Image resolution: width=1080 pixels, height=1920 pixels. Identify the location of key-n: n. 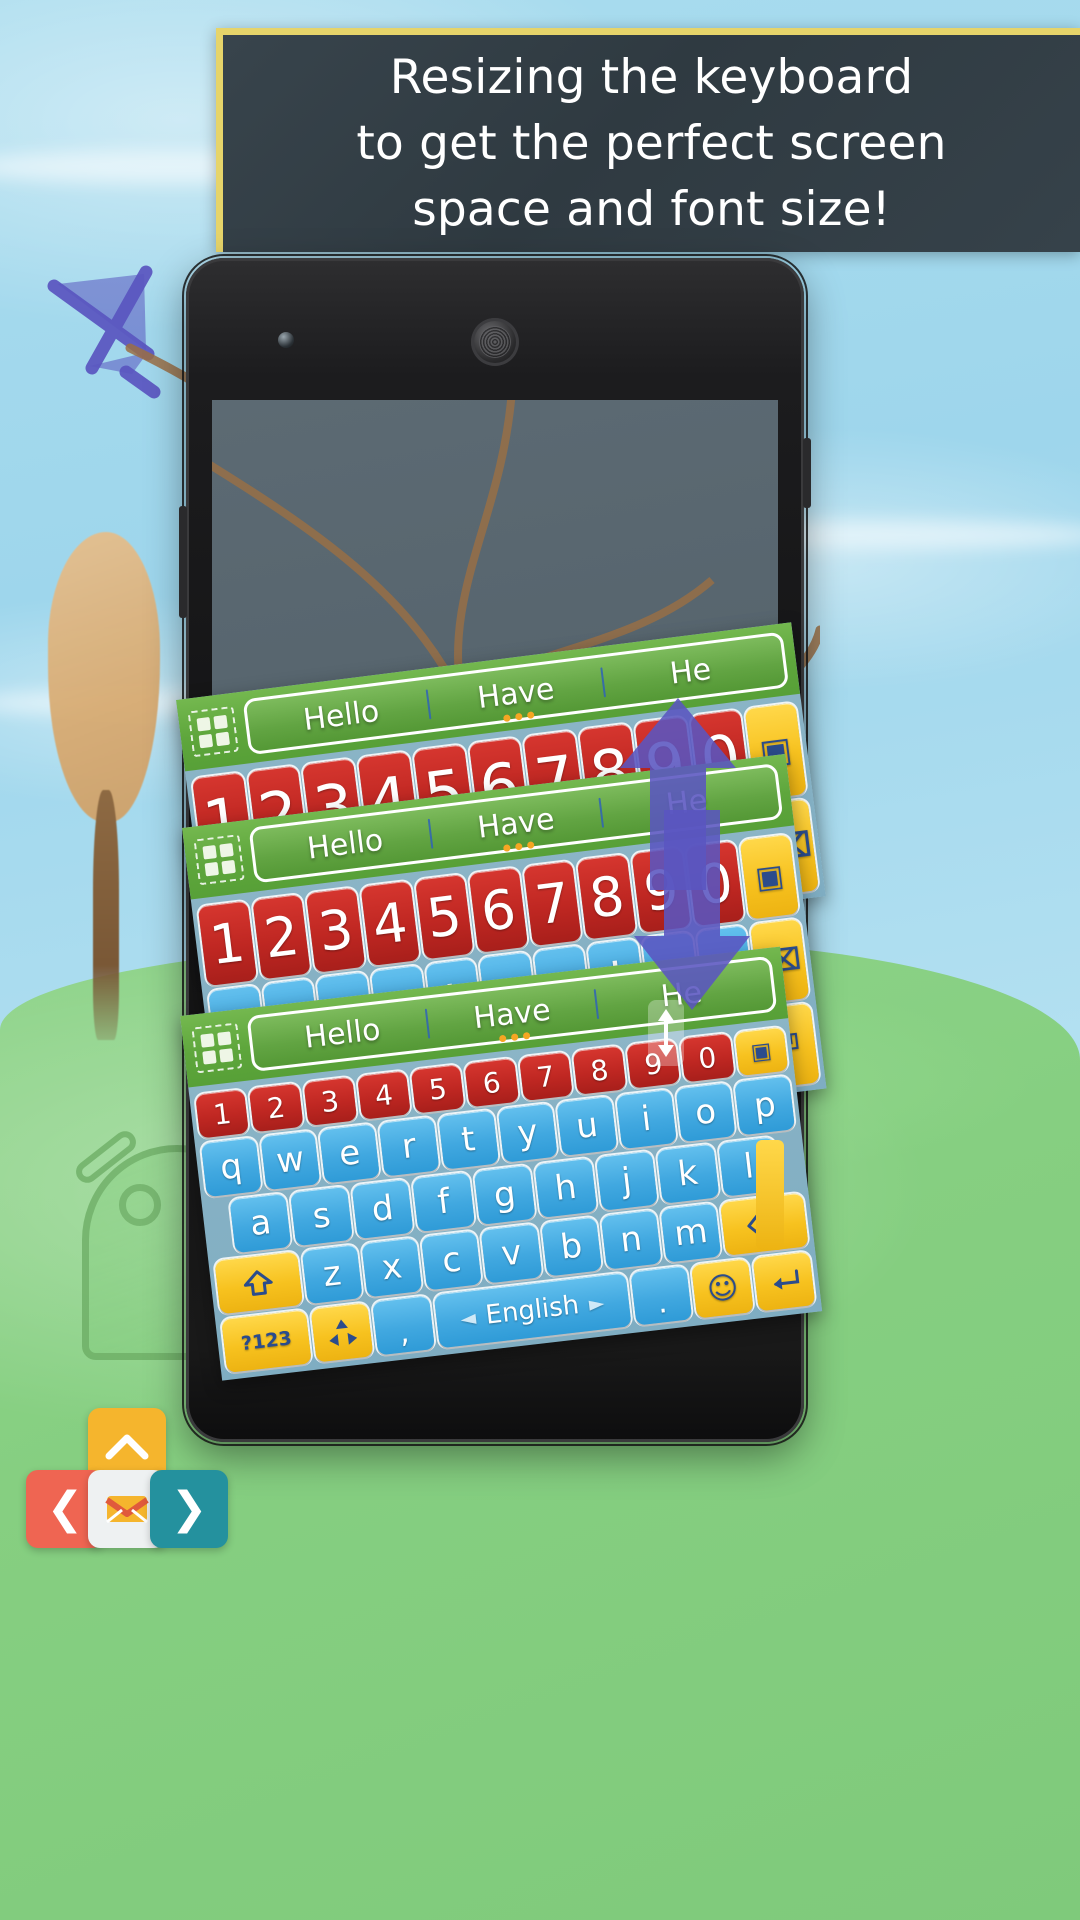
(631, 1239).